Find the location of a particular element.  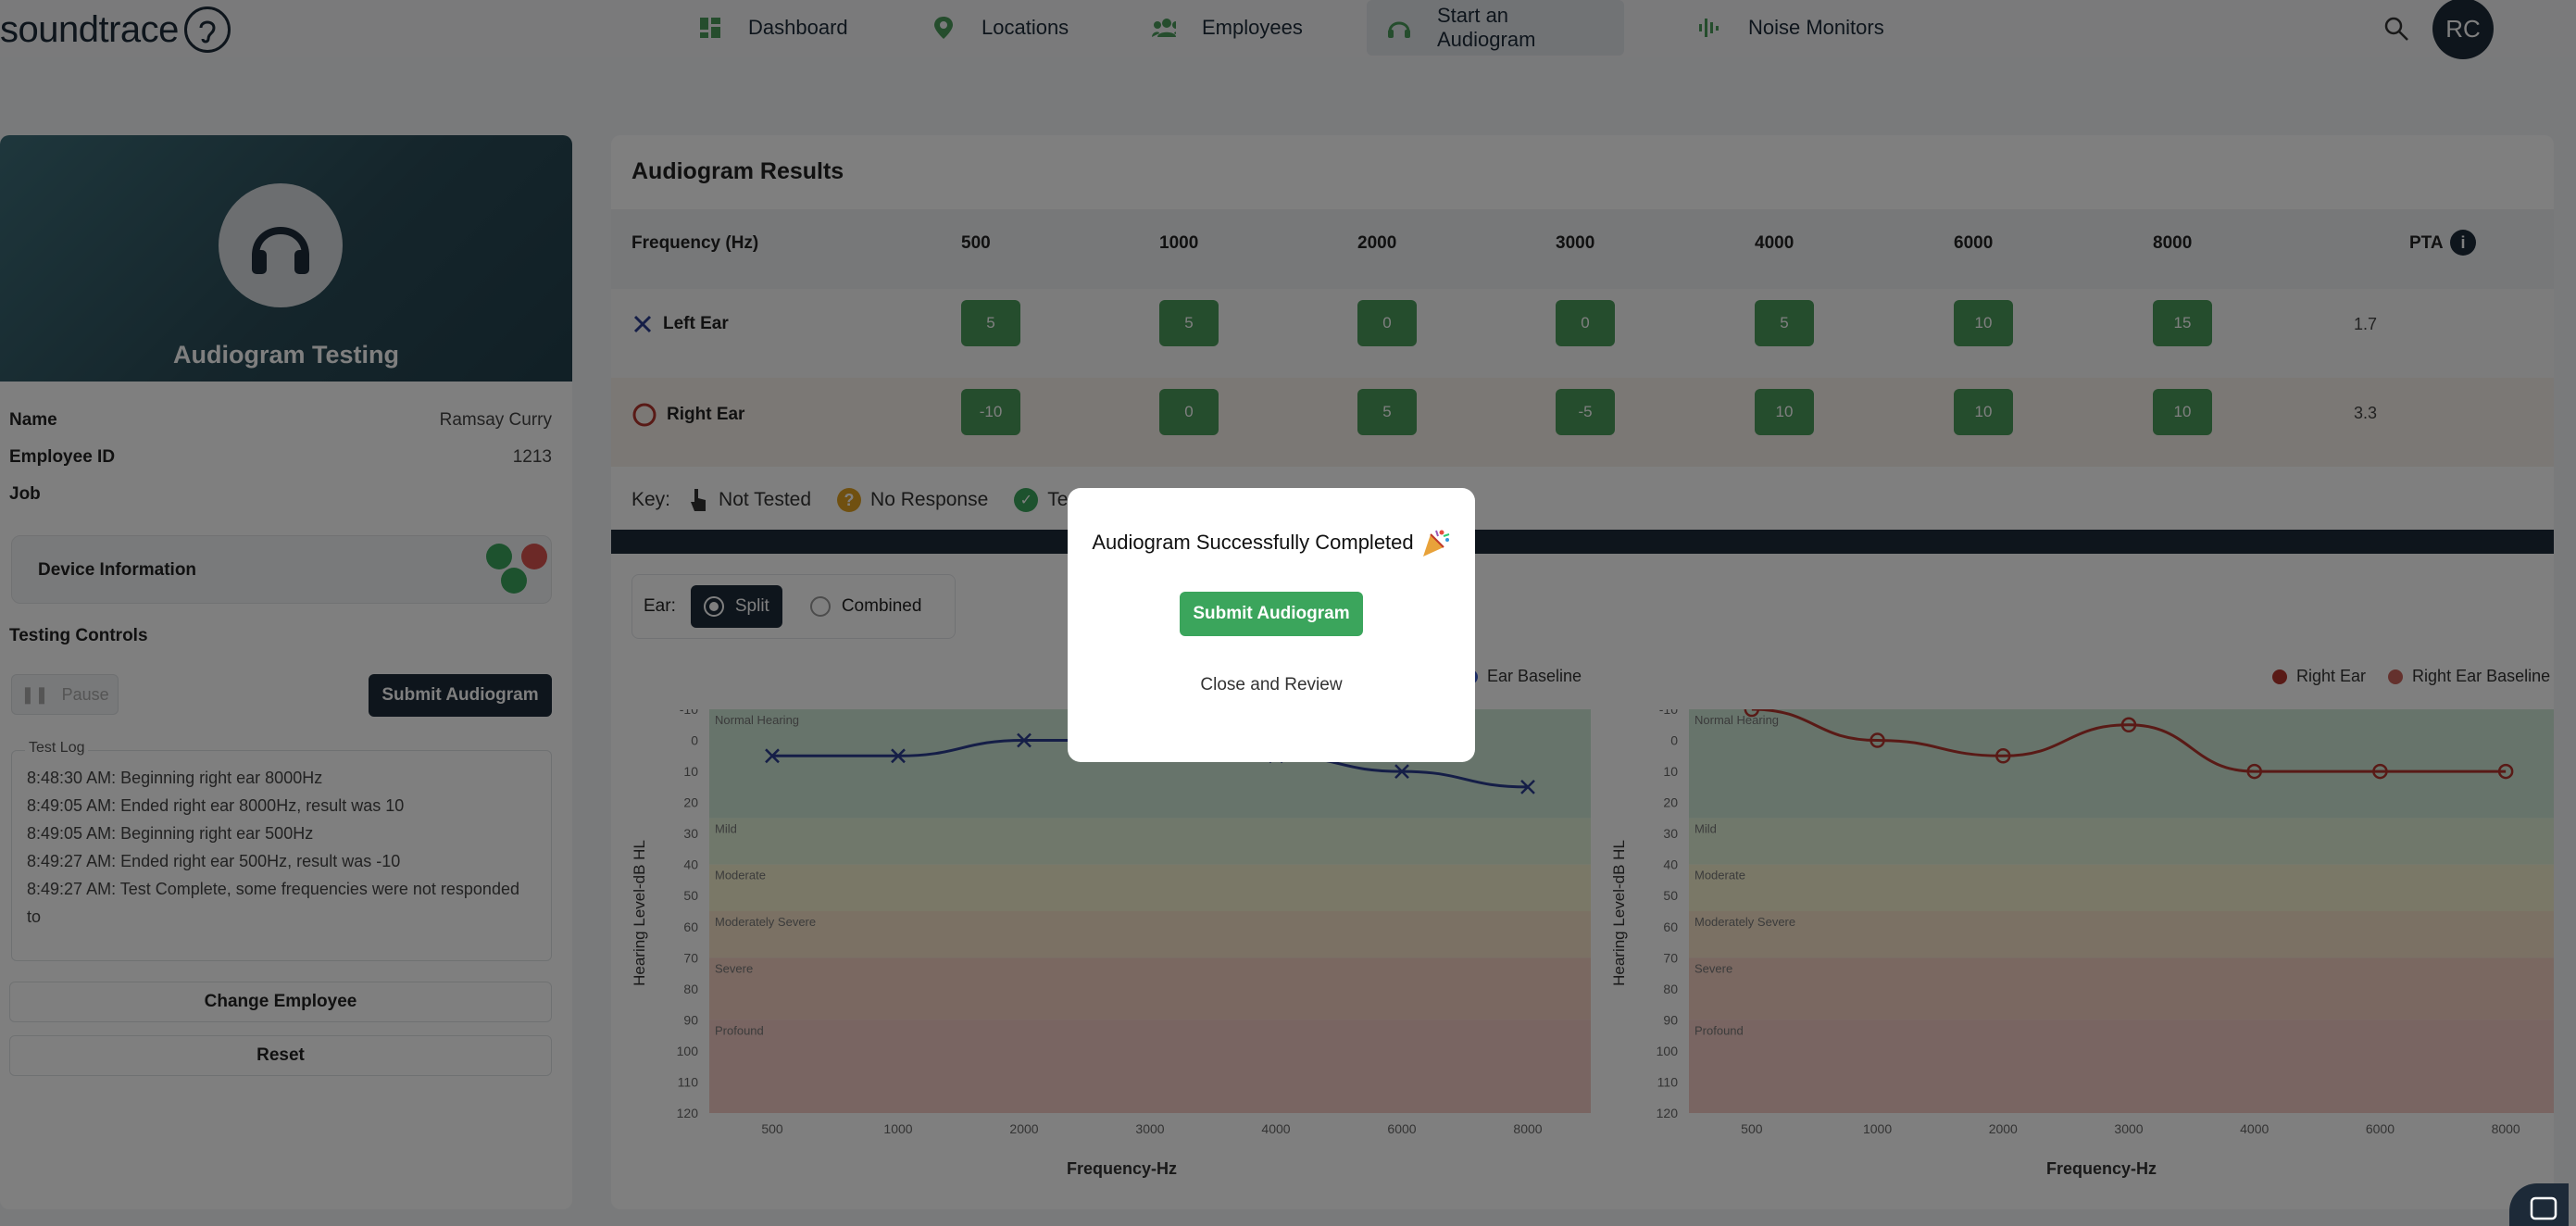

modal-title: Audiogram Successfully Completed is located at coordinates (1272, 542).